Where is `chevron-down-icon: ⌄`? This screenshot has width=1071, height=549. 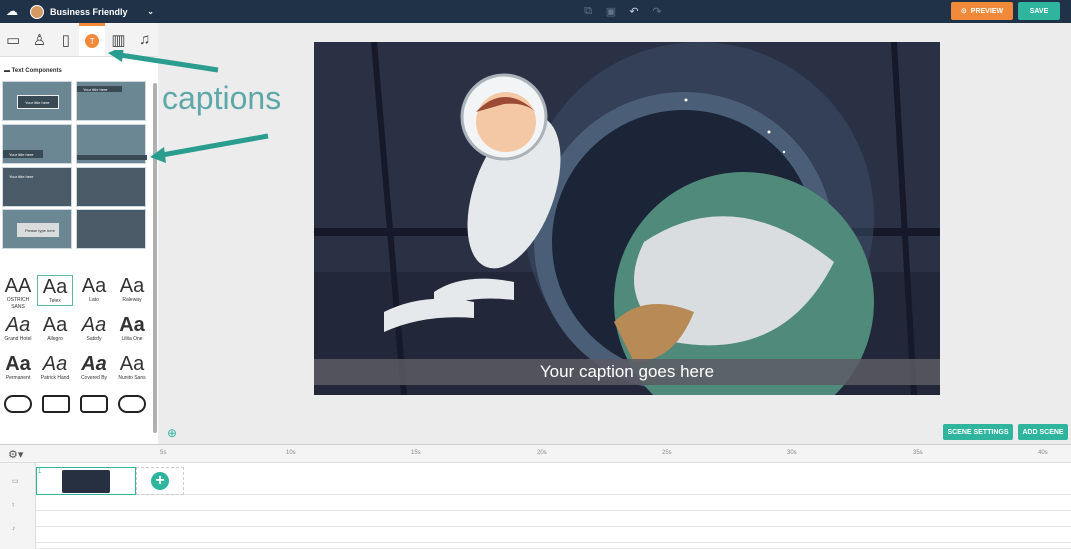
chevron-down-icon: ⌄ is located at coordinates (150, 11).